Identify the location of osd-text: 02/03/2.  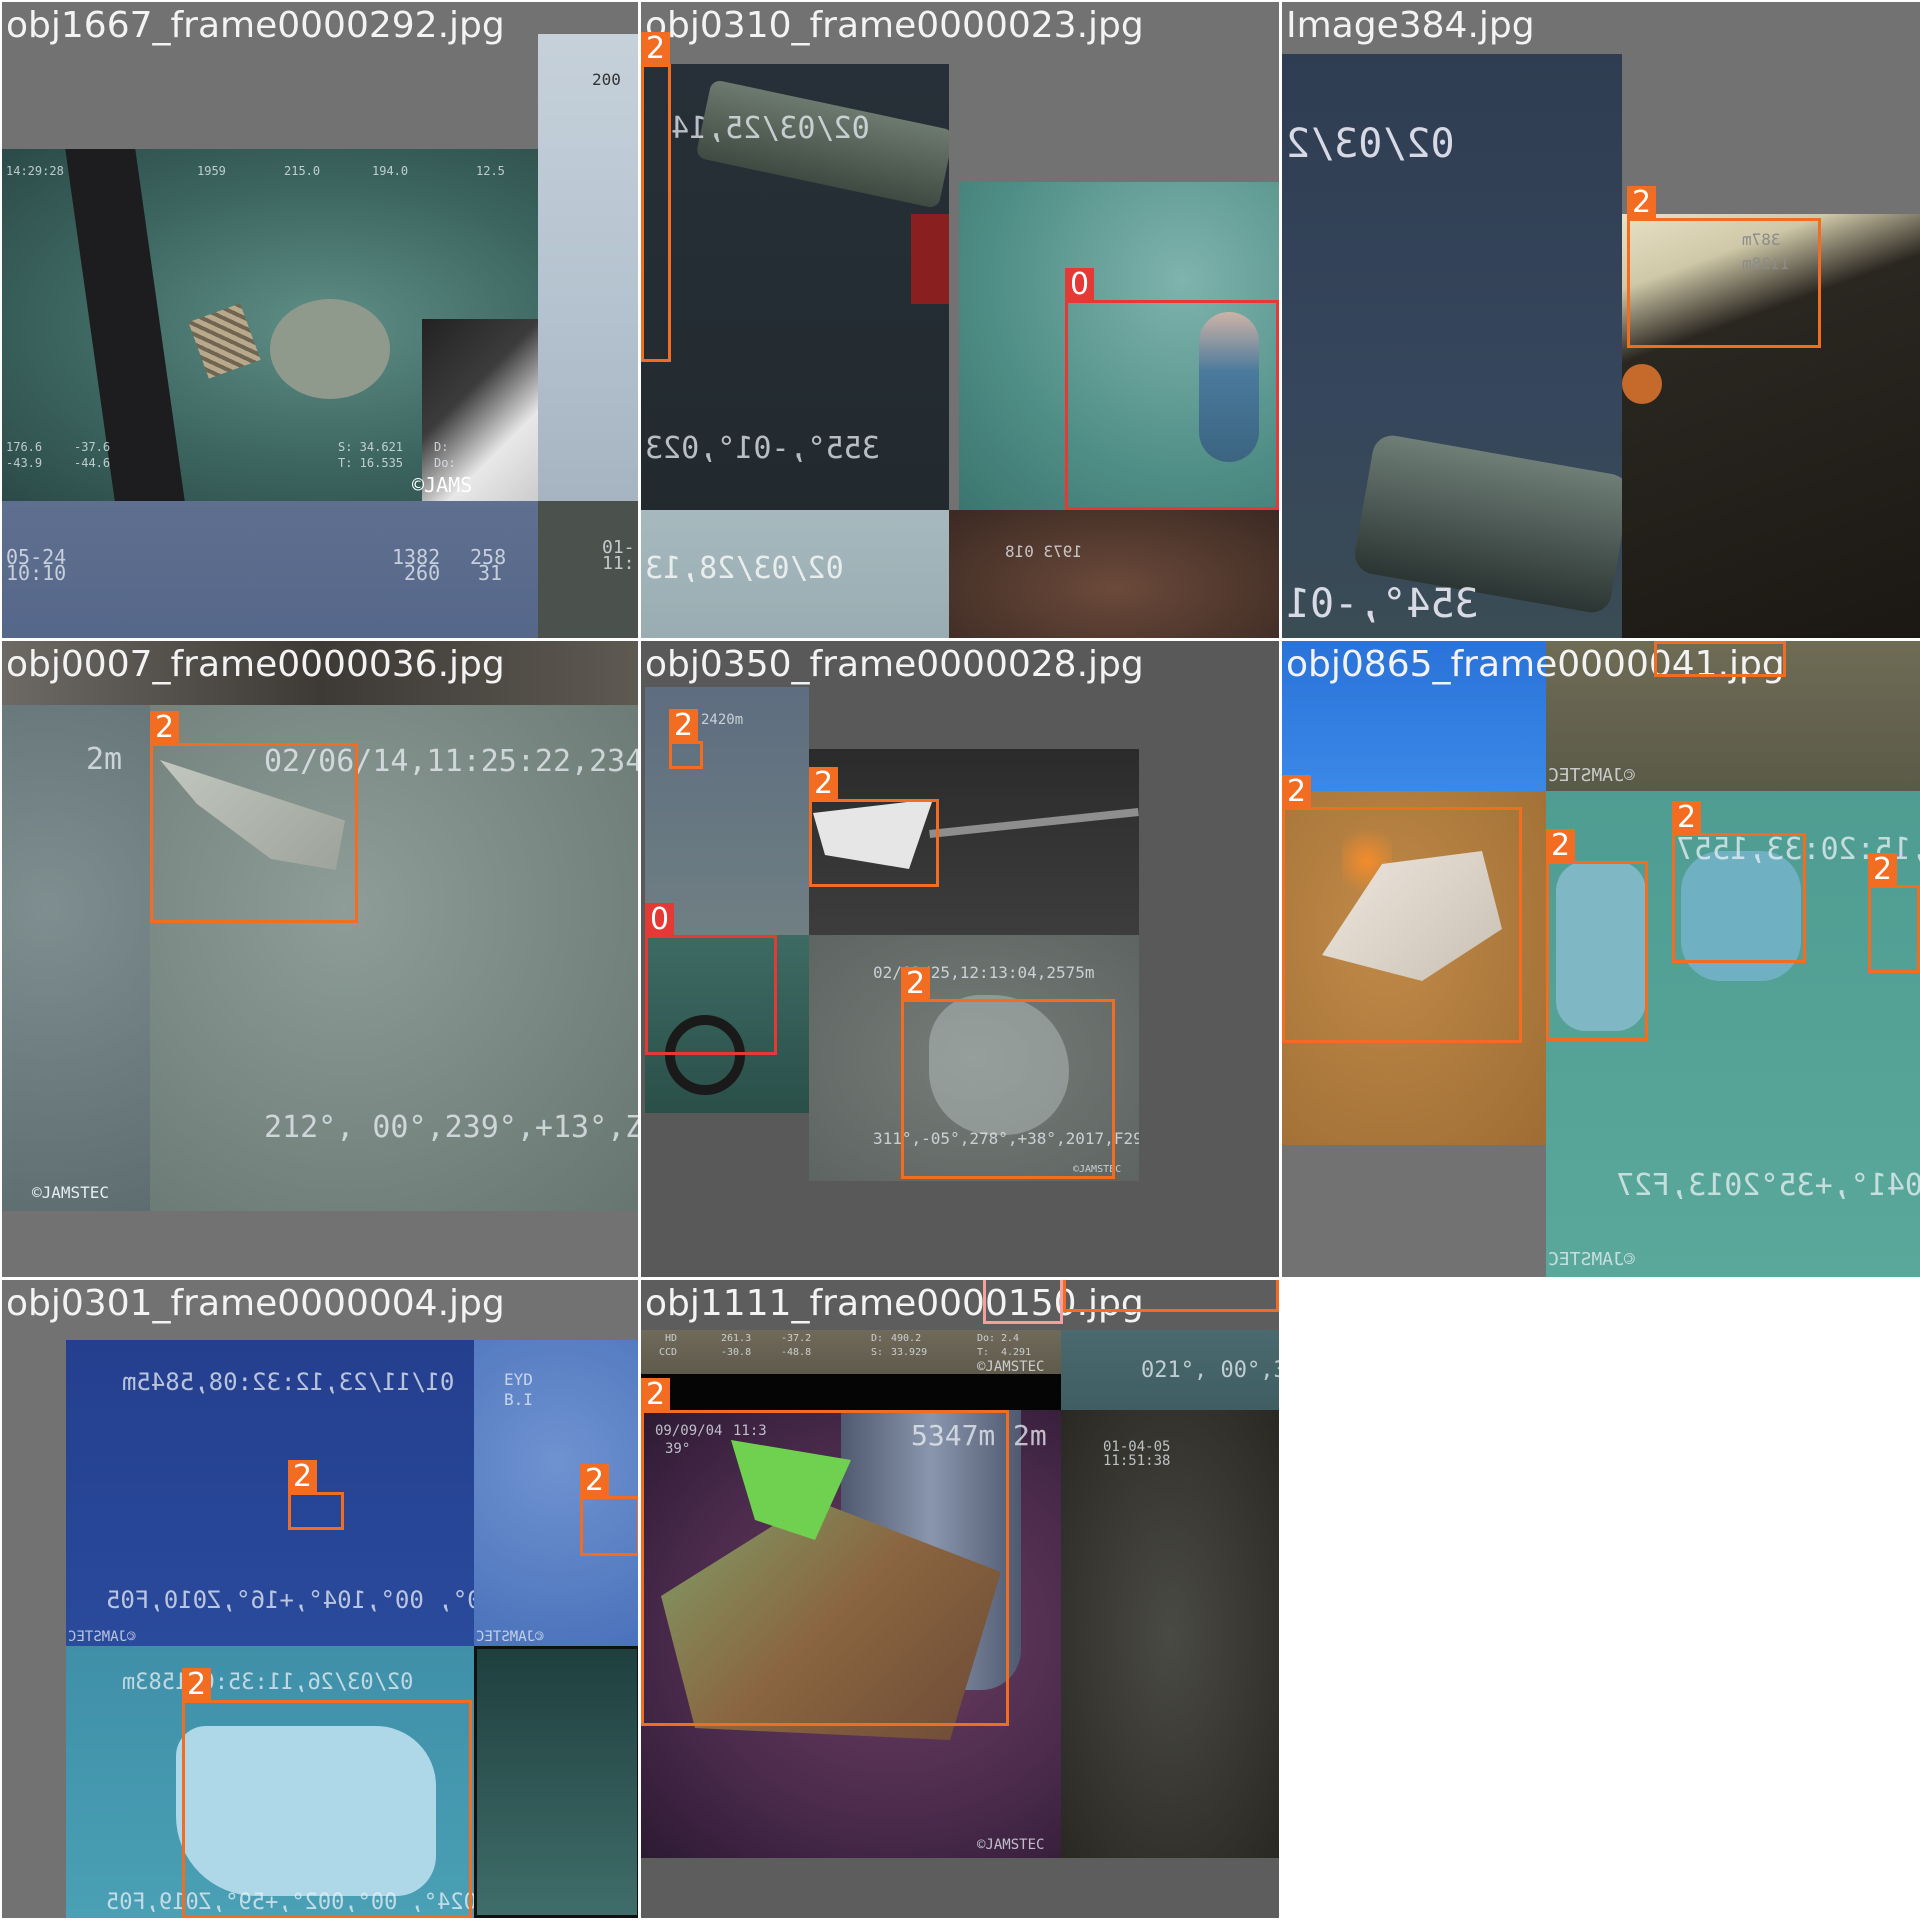
(1370, 144).